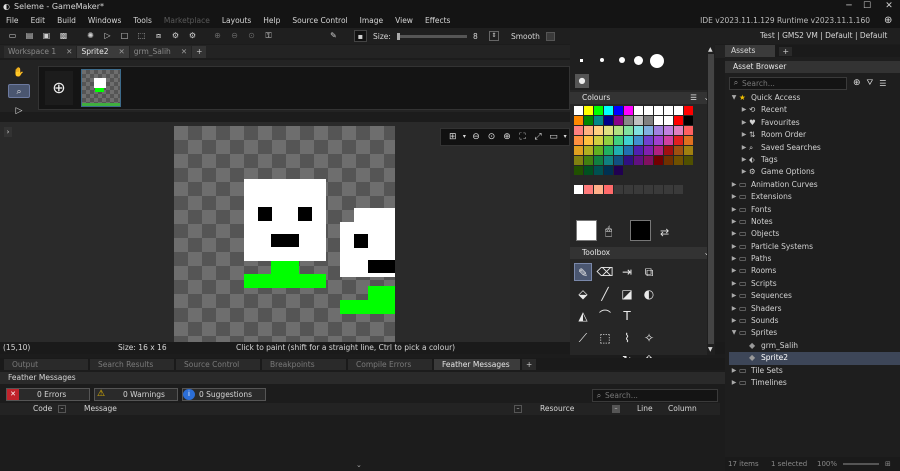 The image size is (900, 471). Describe the element at coordinates (360, 36) in the screenshot. I see `brush-shape-icon: ▪` at that location.